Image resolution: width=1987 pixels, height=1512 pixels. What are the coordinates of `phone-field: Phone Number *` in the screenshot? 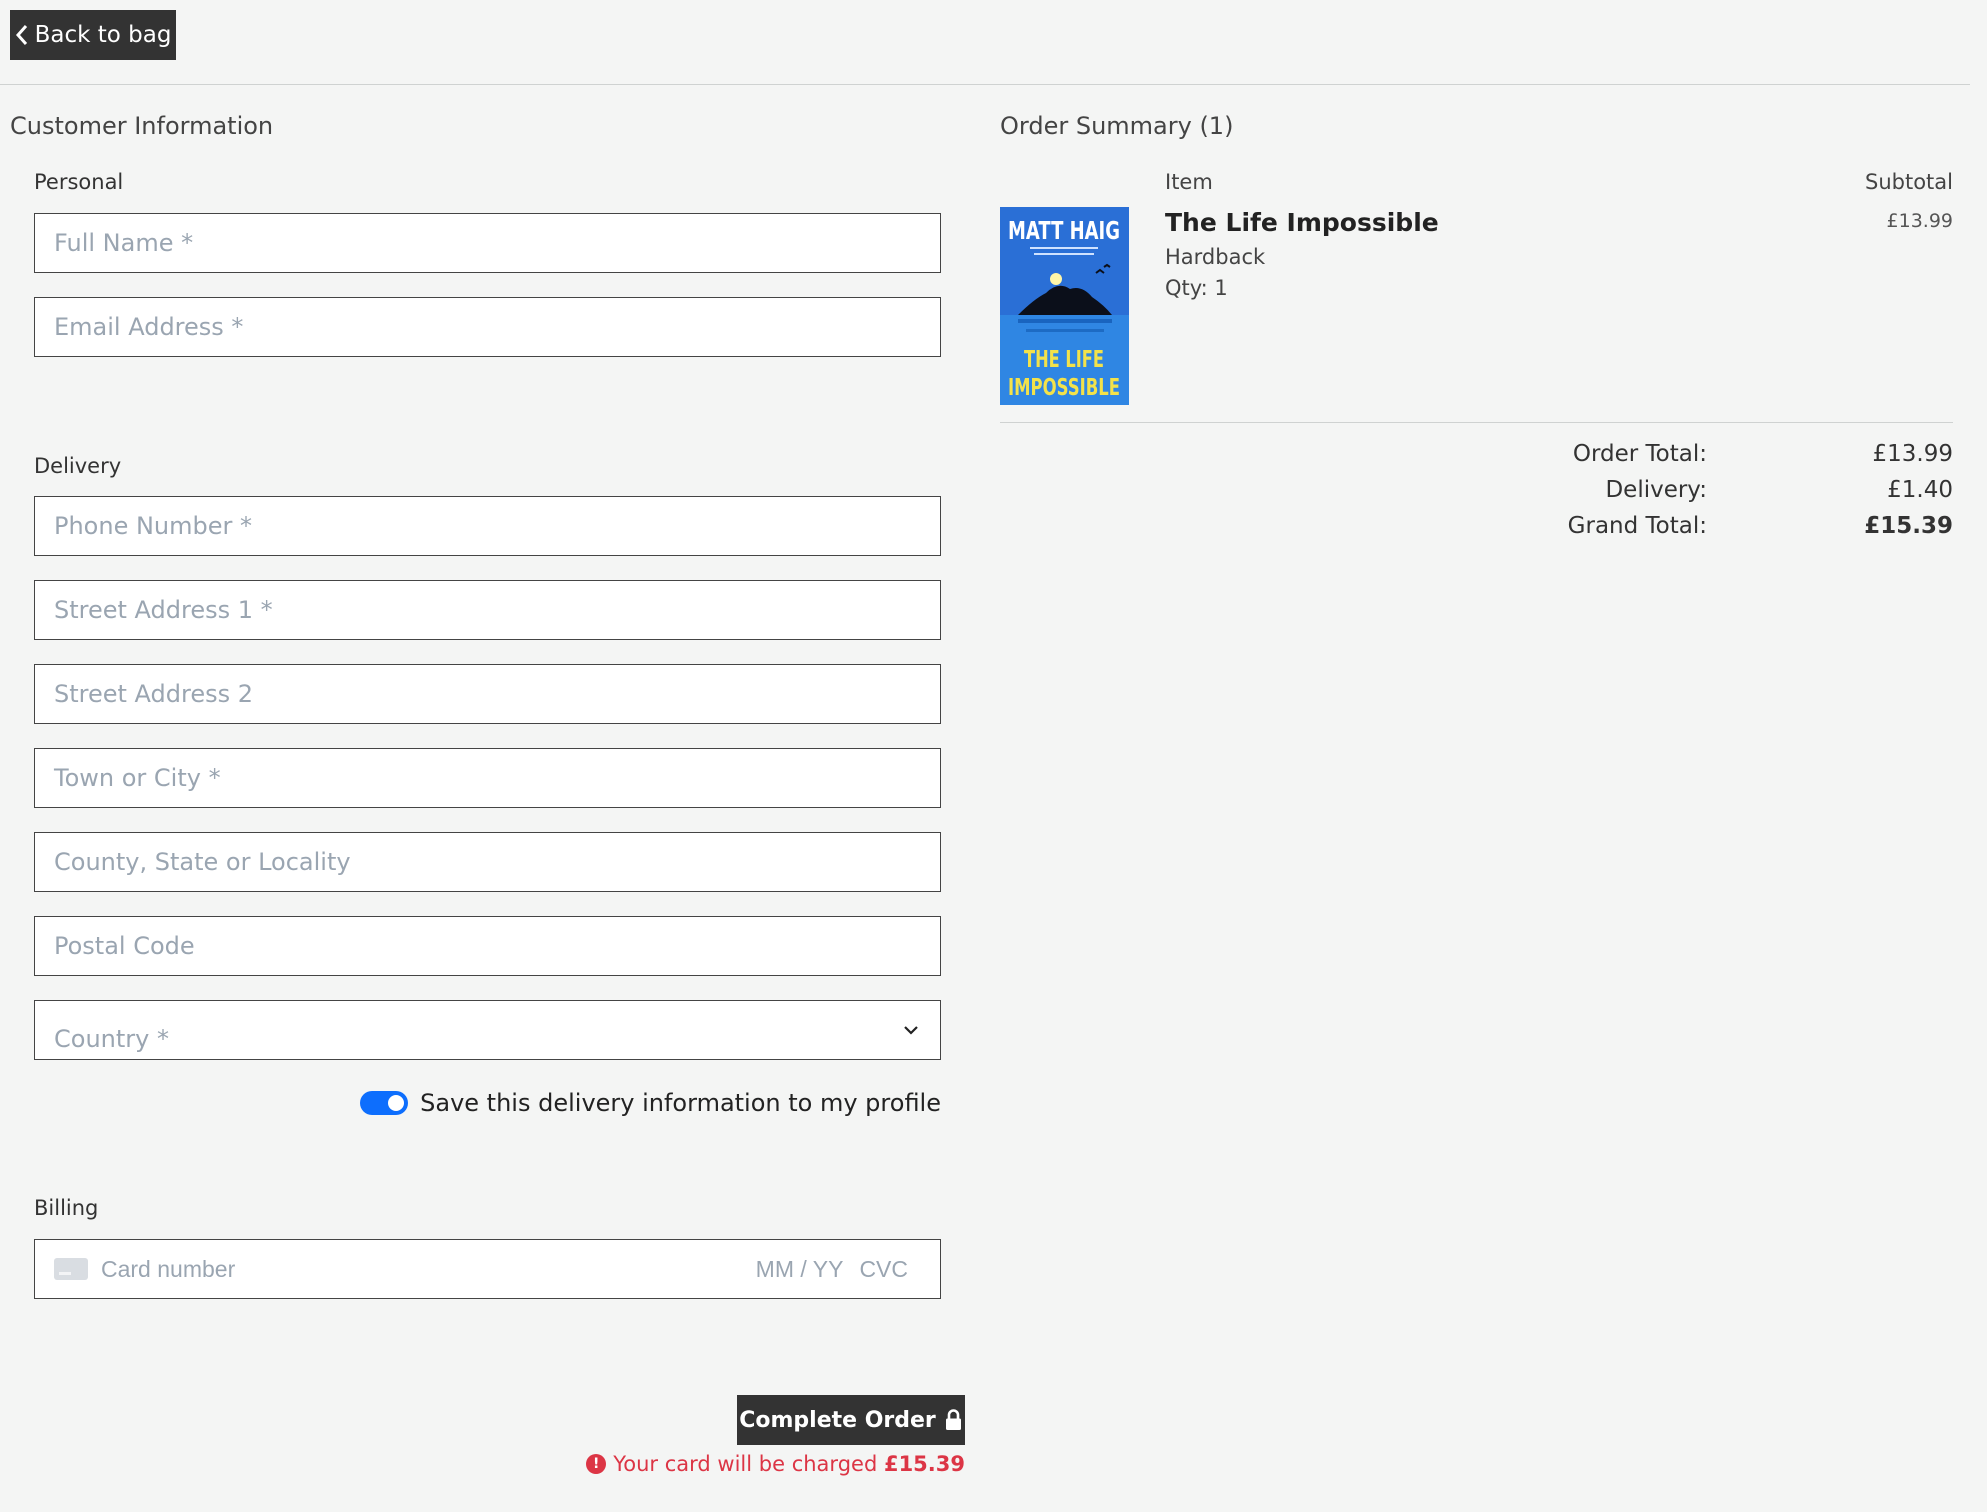 It's located at (487, 526).